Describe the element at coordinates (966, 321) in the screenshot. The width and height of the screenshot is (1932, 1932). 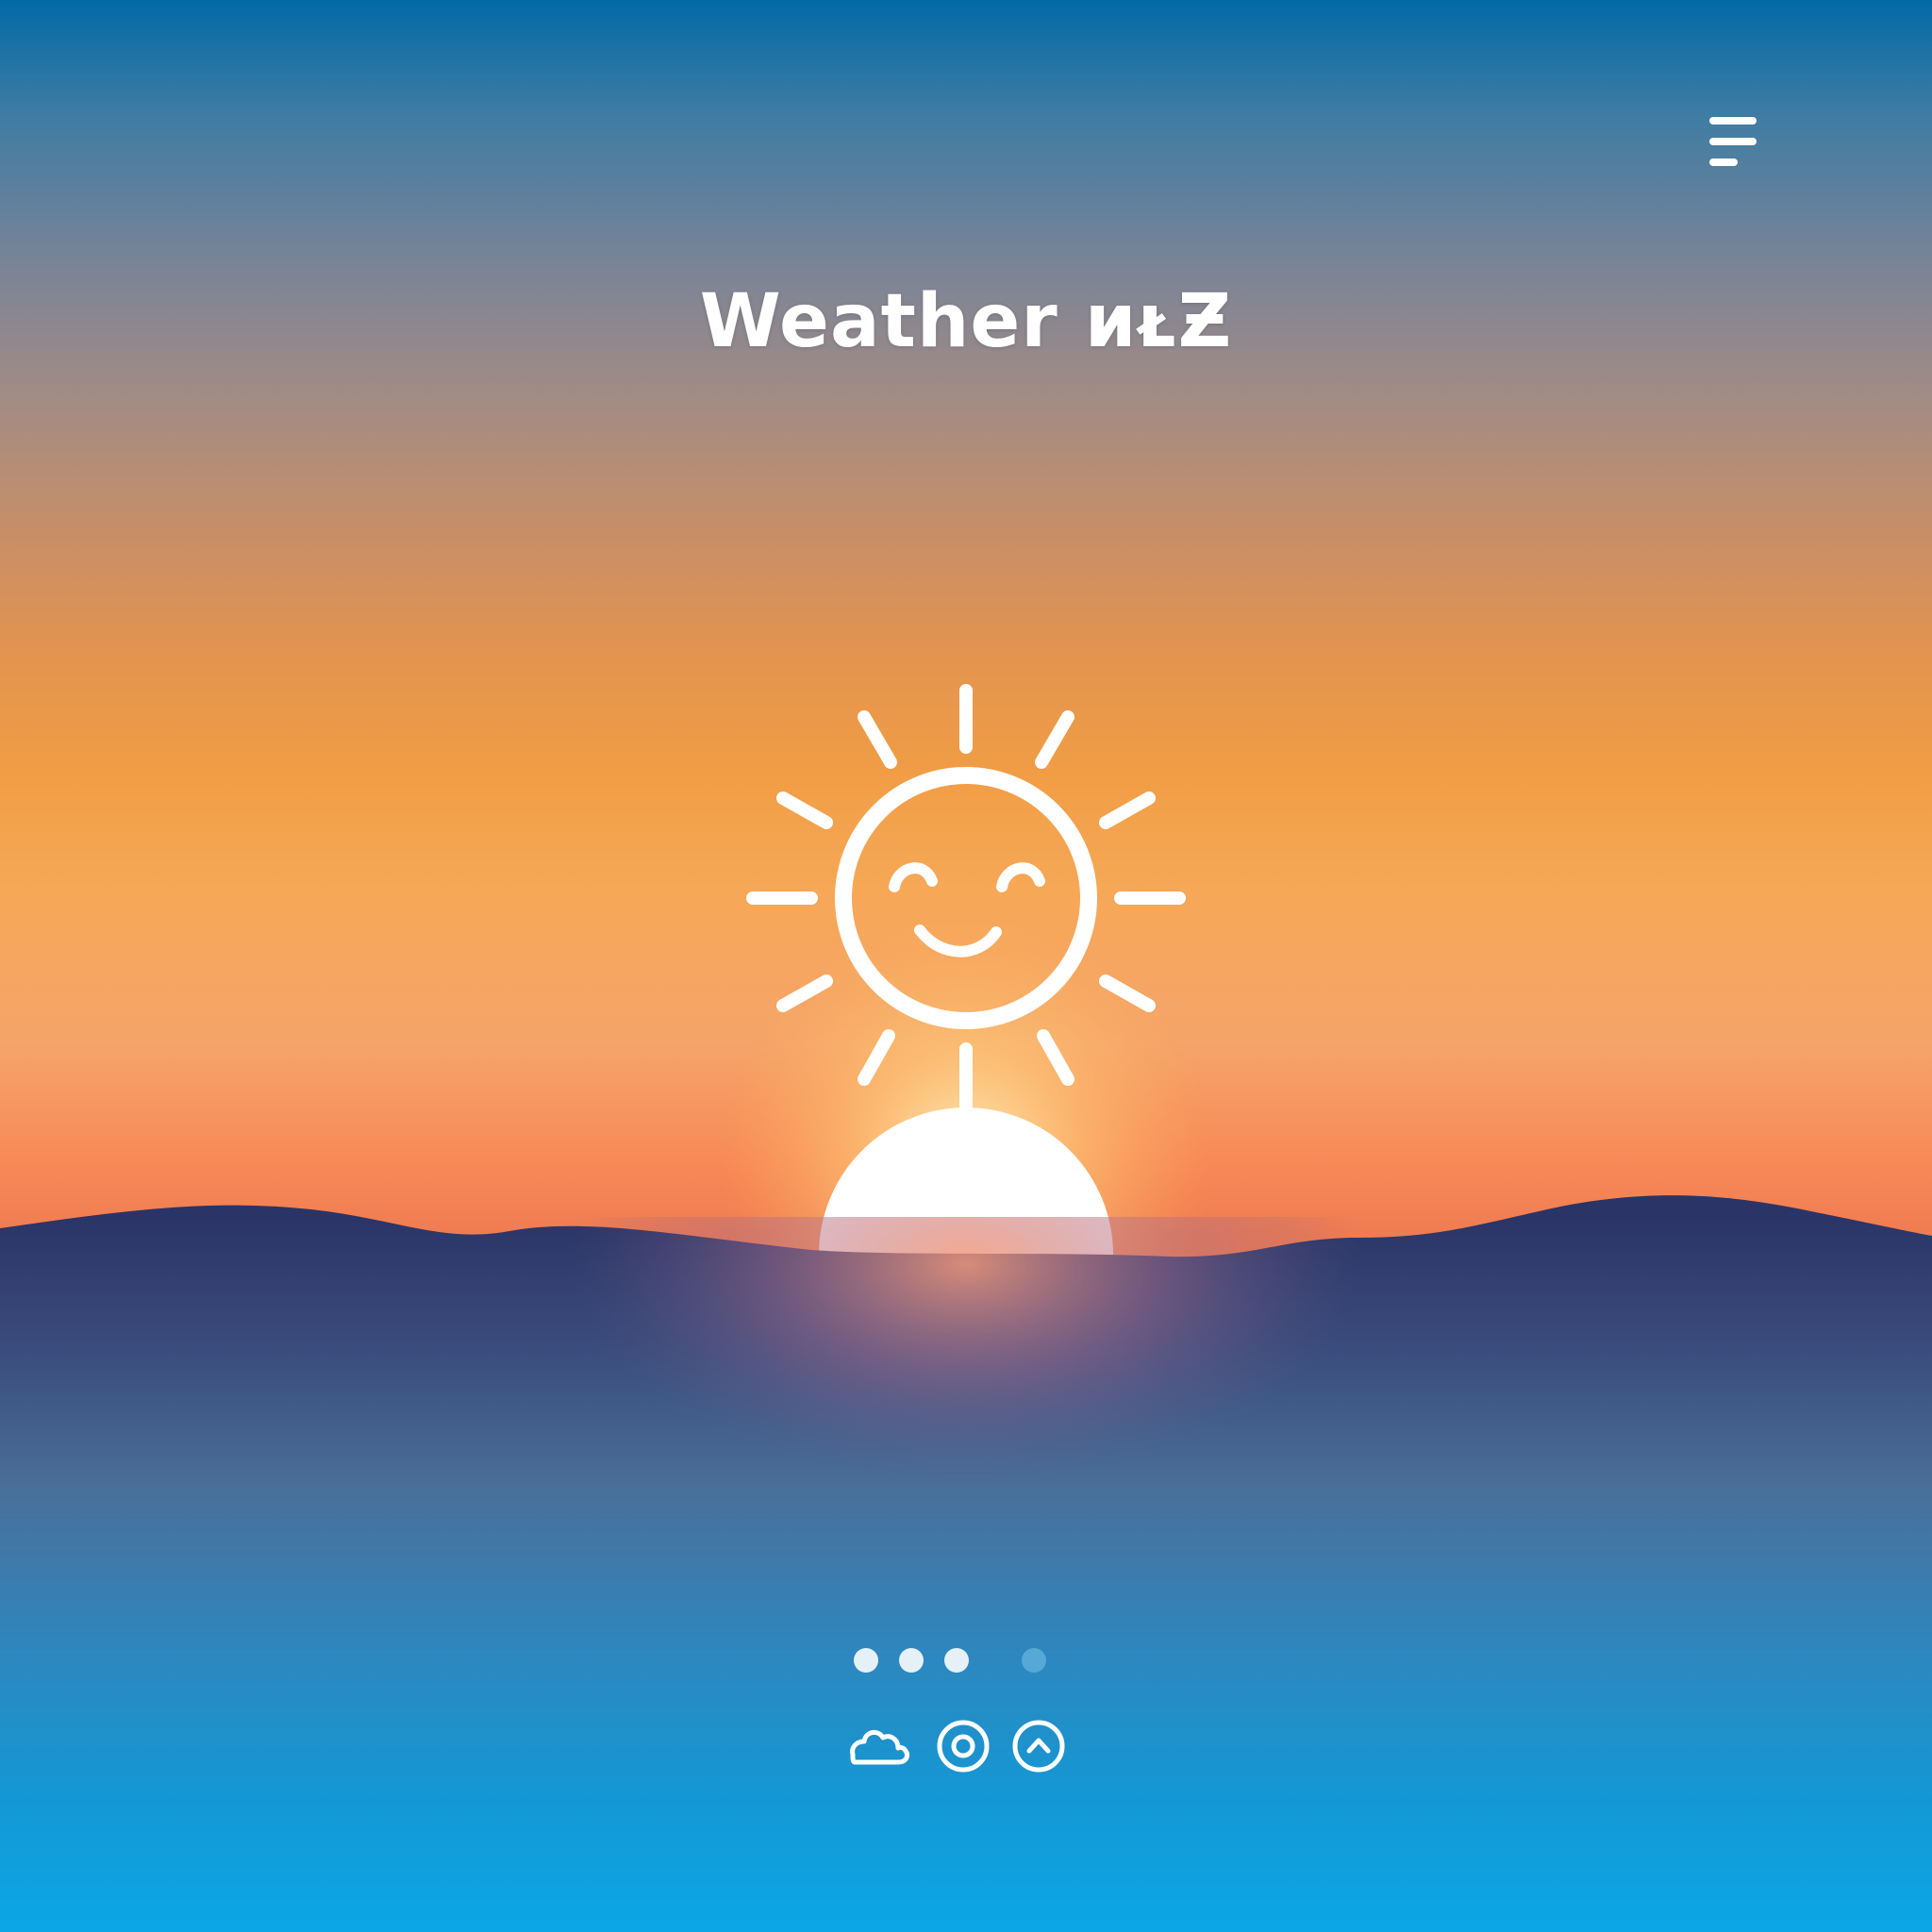
I see `page-title: Weather ᴎᴌƵ` at that location.